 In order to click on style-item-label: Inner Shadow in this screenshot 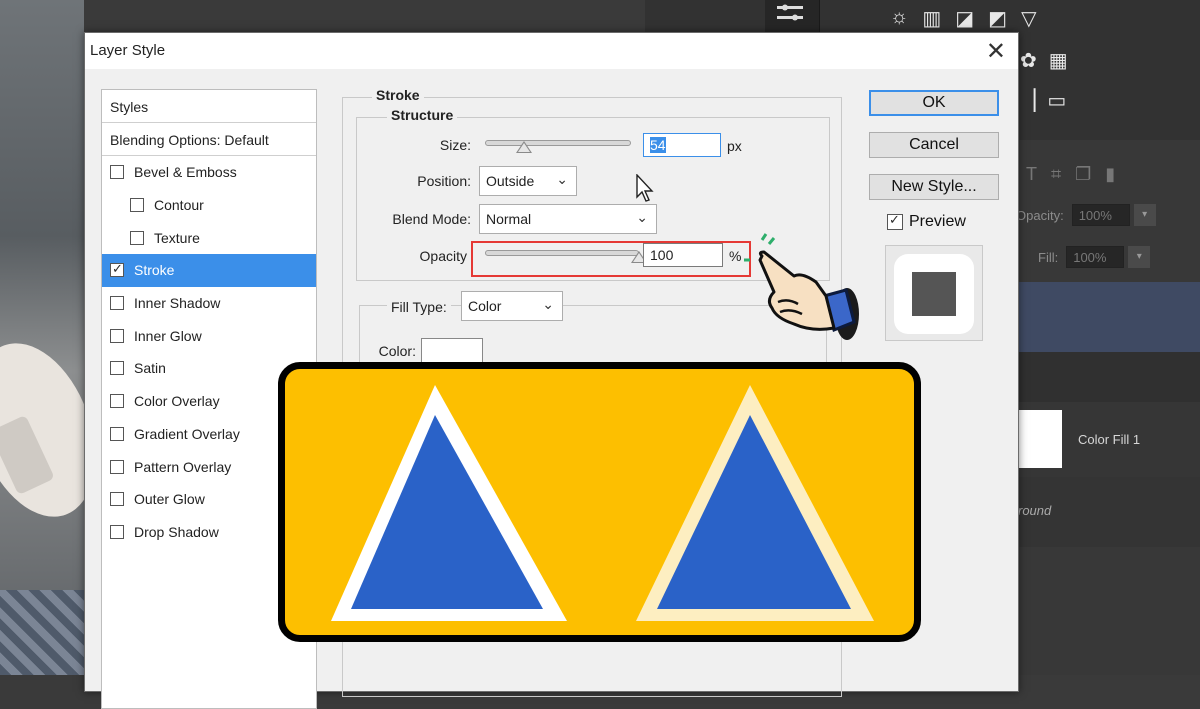, I will do `click(177, 303)`.